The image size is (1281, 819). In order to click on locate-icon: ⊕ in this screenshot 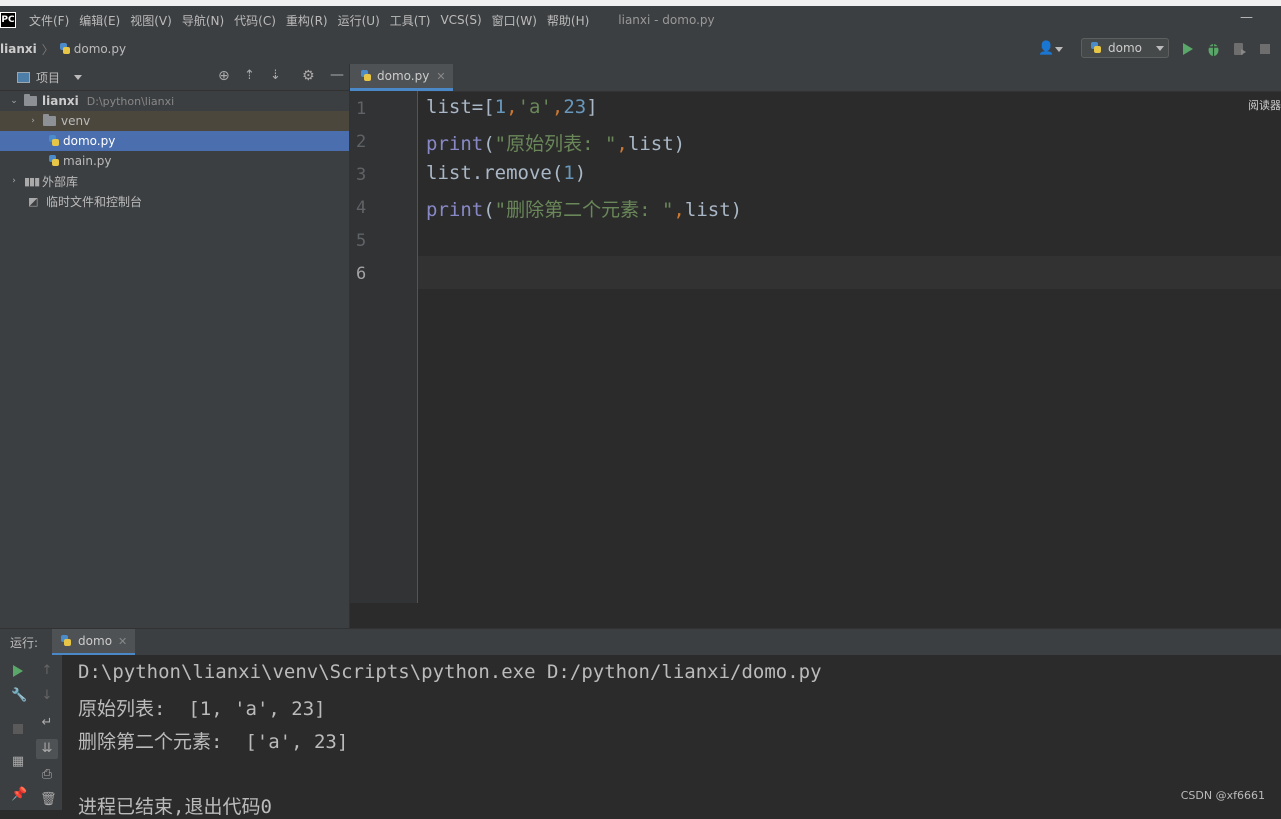, I will do `click(224, 76)`.